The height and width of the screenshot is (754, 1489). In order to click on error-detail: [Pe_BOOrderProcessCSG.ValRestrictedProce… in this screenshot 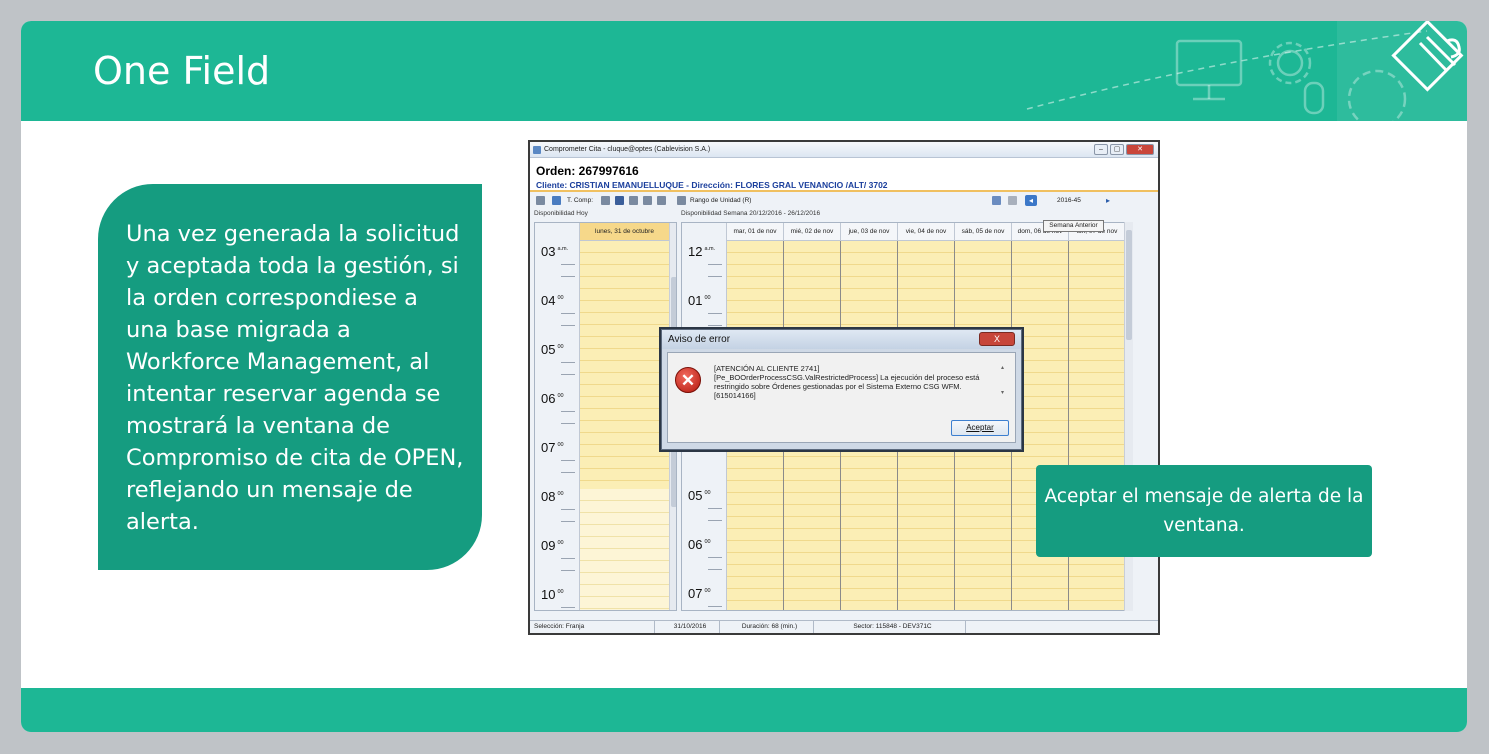, I will do `click(847, 386)`.